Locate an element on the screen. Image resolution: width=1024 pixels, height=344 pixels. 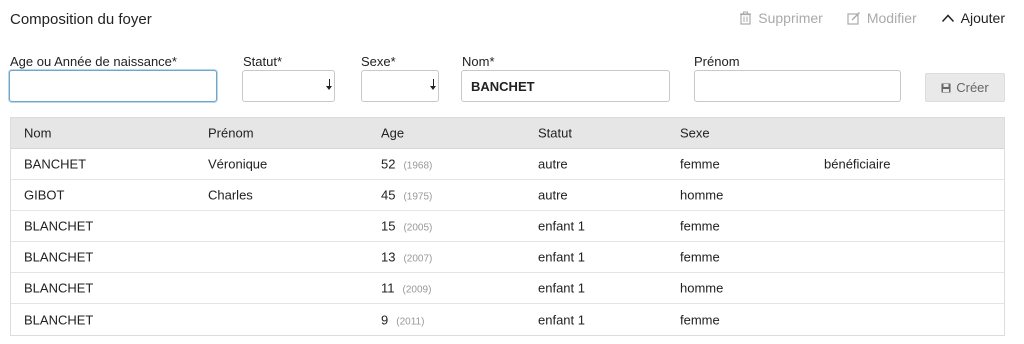
create-button: Créer is located at coordinates (965, 87).